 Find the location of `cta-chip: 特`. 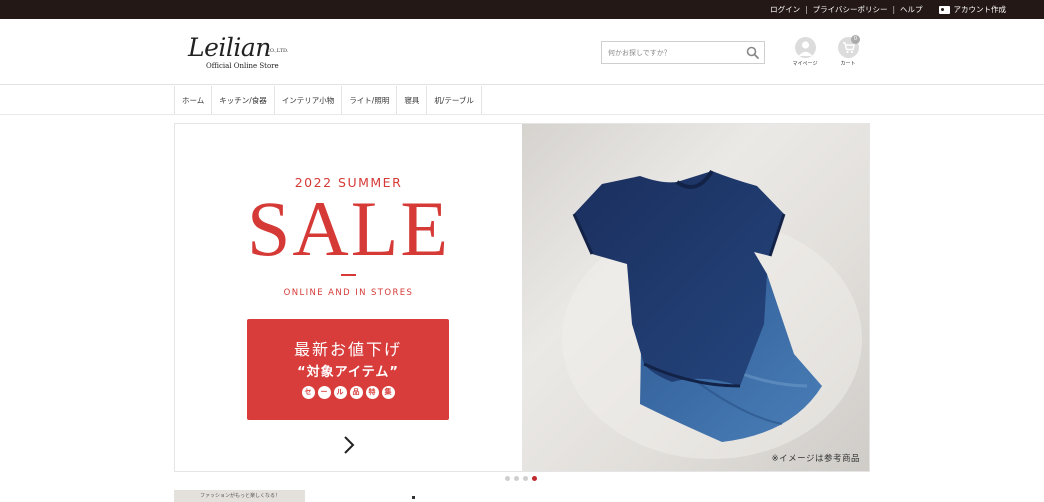

cta-chip: 特 is located at coordinates (372, 392).